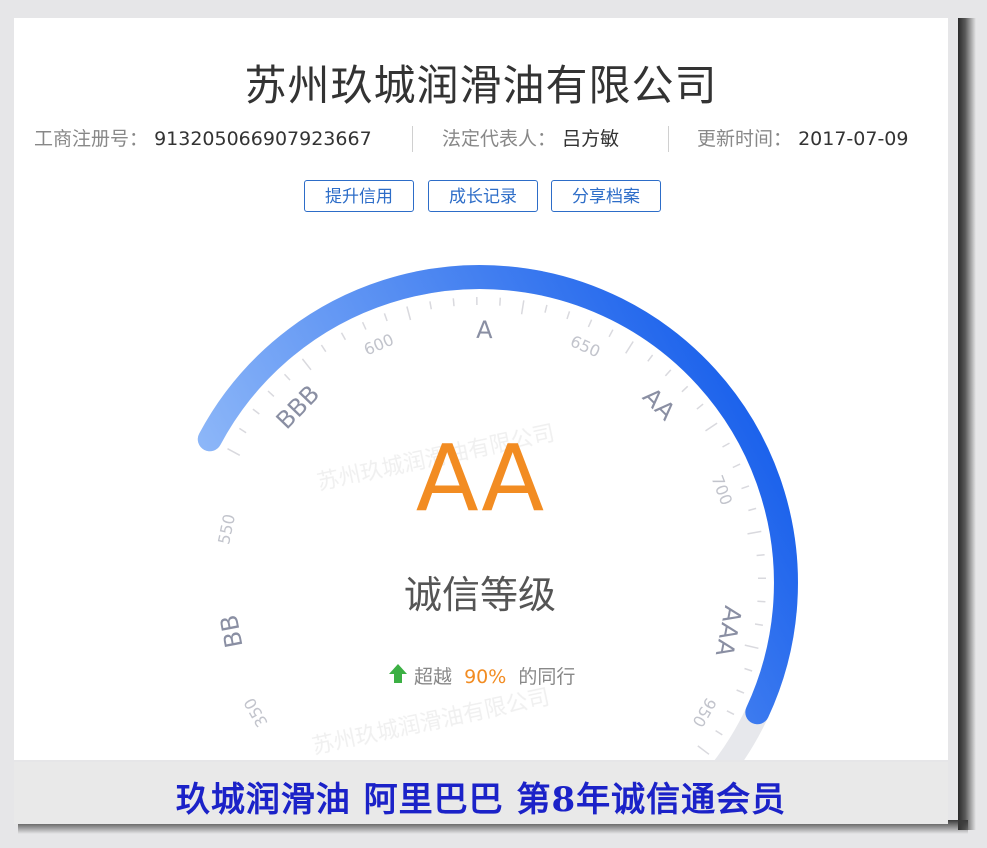 Image resolution: width=987 pixels, height=848 pixels. Describe the element at coordinates (480, 478) in the screenshot. I see `credit-grade: AA` at that location.